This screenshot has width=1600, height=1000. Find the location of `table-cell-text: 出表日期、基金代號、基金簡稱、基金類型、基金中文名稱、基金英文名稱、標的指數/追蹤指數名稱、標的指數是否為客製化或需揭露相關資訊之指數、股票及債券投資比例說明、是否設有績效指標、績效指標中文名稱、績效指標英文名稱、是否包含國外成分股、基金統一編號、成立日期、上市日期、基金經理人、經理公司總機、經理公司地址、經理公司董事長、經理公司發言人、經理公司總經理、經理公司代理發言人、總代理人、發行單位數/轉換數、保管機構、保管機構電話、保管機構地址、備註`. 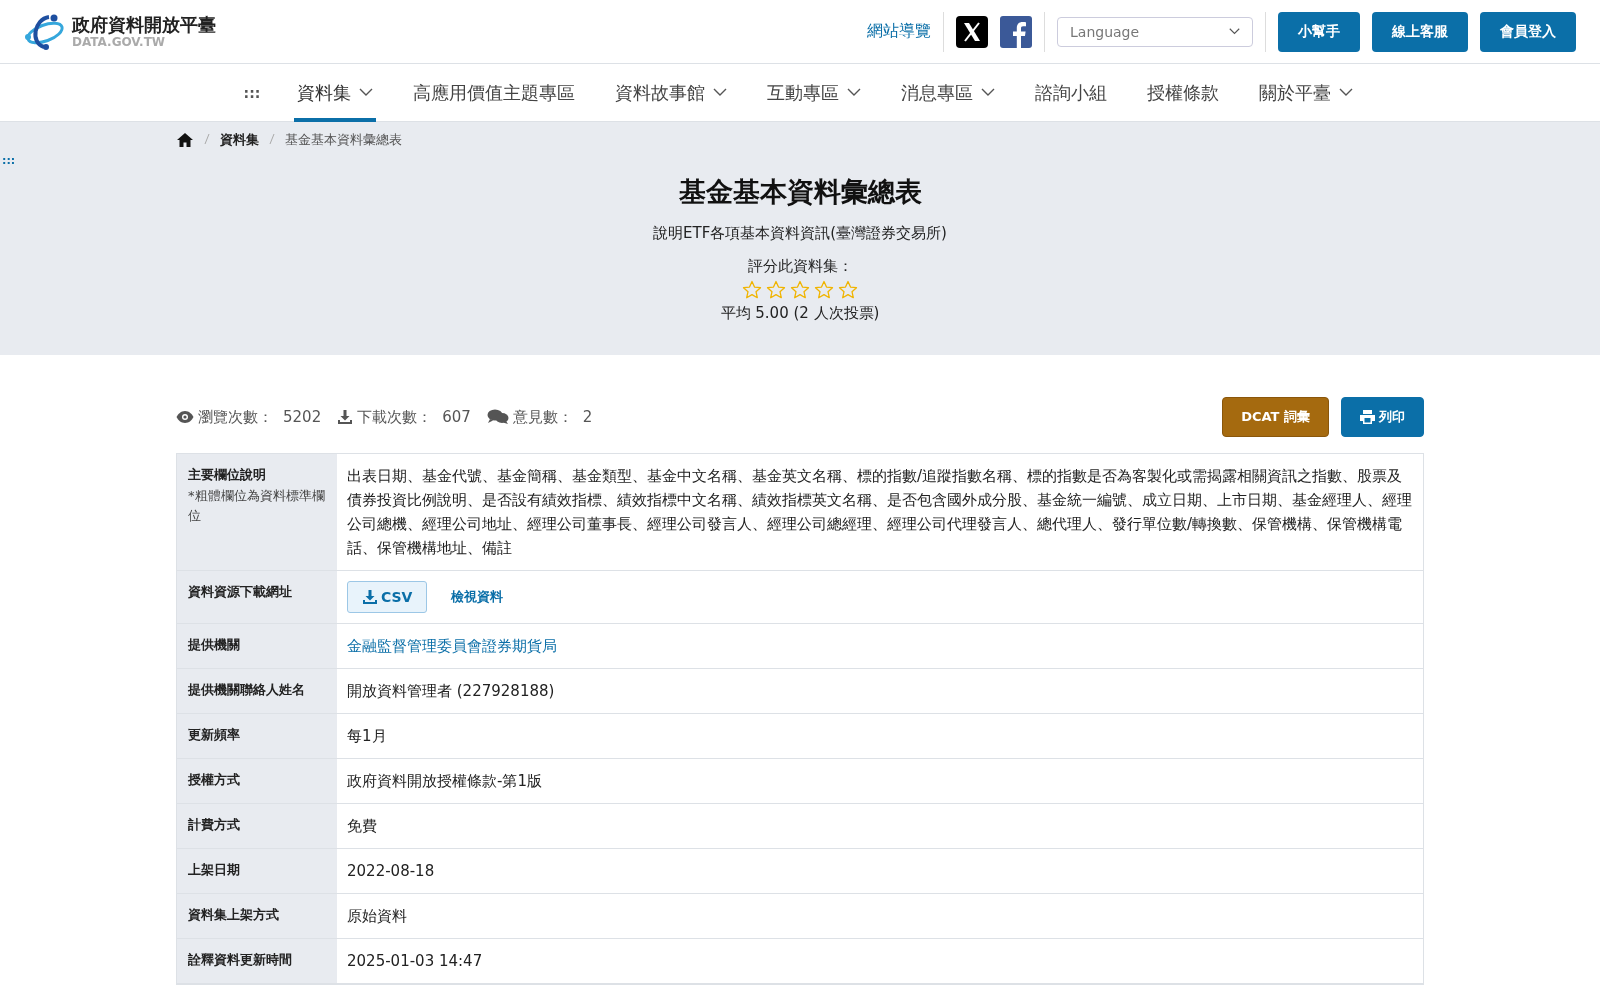

table-cell-text: 出表日期、基金代號、基金簡稱、基金類型、基金中文名稱、基金英文名稱、標的指數/追蹤指數名稱、標的指數是否為客製化或需揭露相關資訊之指數、股票及債券投資比例說明、是否設有績效指標、績效指標中文名稱、績效指標英文名稱、是否包含國外成分股、基金統一編號、成立日期、上市日期、基金經理人、經理公司總機、經理公司地址、經理公司董事長、經理公司發言人、經理公司總經理、經理公司代理發言人、總代理人、發行單位數/轉換數、保管機構、保管機構電話、保管機構地址、備註 is located at coordinates (880, 512).